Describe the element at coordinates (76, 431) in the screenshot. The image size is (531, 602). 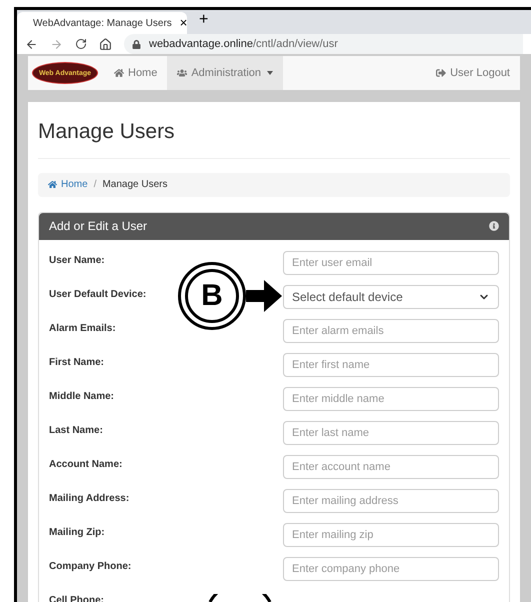
I see `field-label: Last Name:` at that location.